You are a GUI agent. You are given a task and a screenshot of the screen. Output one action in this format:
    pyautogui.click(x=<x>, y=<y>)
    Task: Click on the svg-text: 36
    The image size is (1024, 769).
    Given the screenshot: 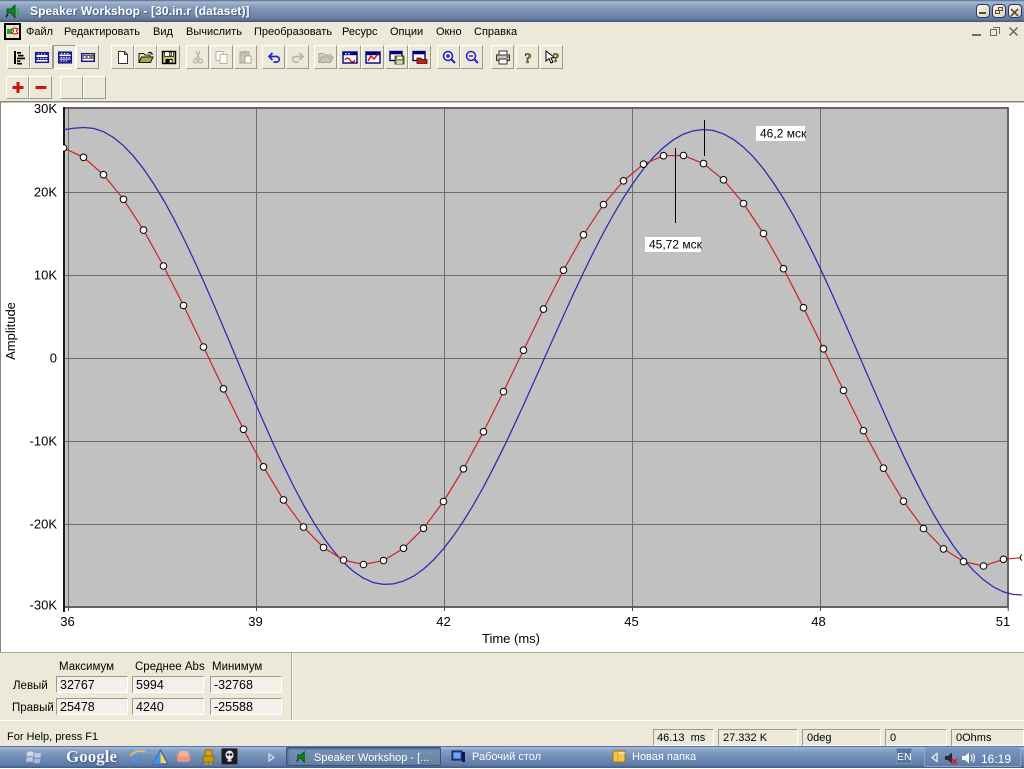 What is the action you would take?
    pyautogui.click(x=67, y=621)
    